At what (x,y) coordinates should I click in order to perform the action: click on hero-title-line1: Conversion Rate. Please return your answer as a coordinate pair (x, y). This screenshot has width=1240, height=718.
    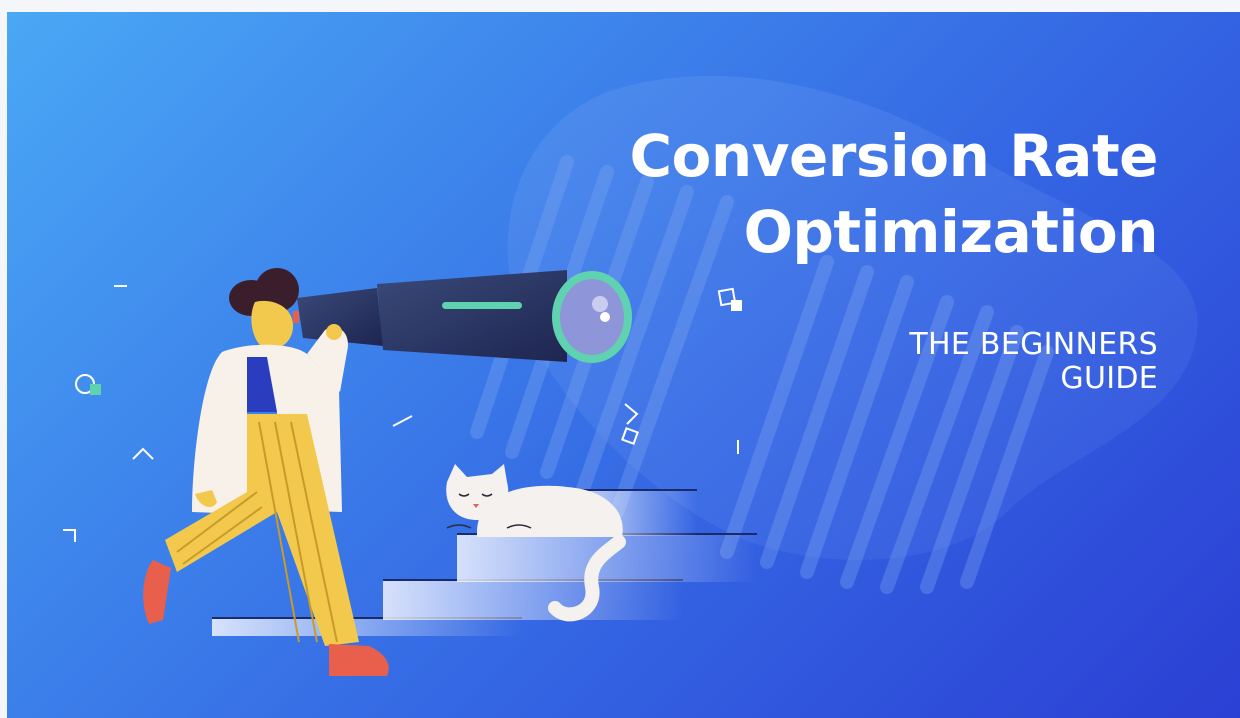
    Looking at the image, I should click on (893, 156).